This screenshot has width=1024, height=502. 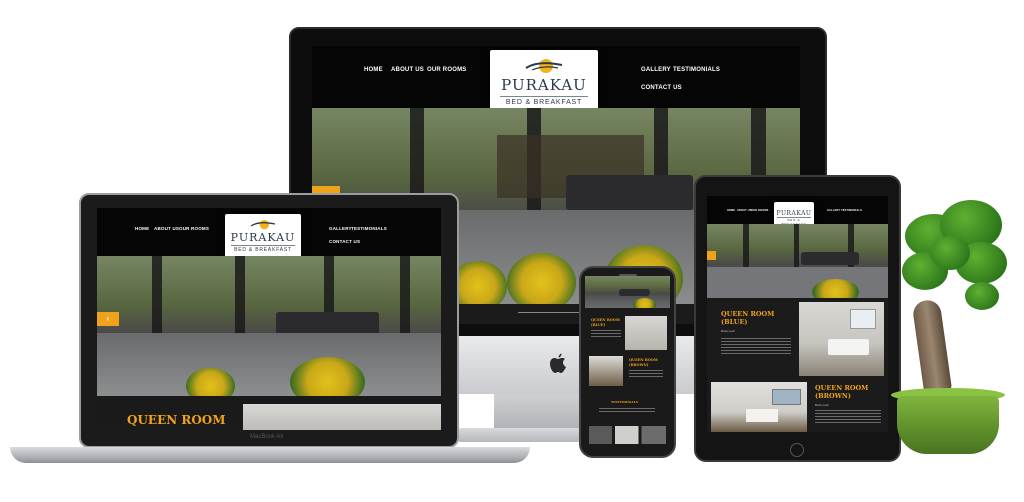 I want to click on bonsai-trunk, so click(x=932, y=347).